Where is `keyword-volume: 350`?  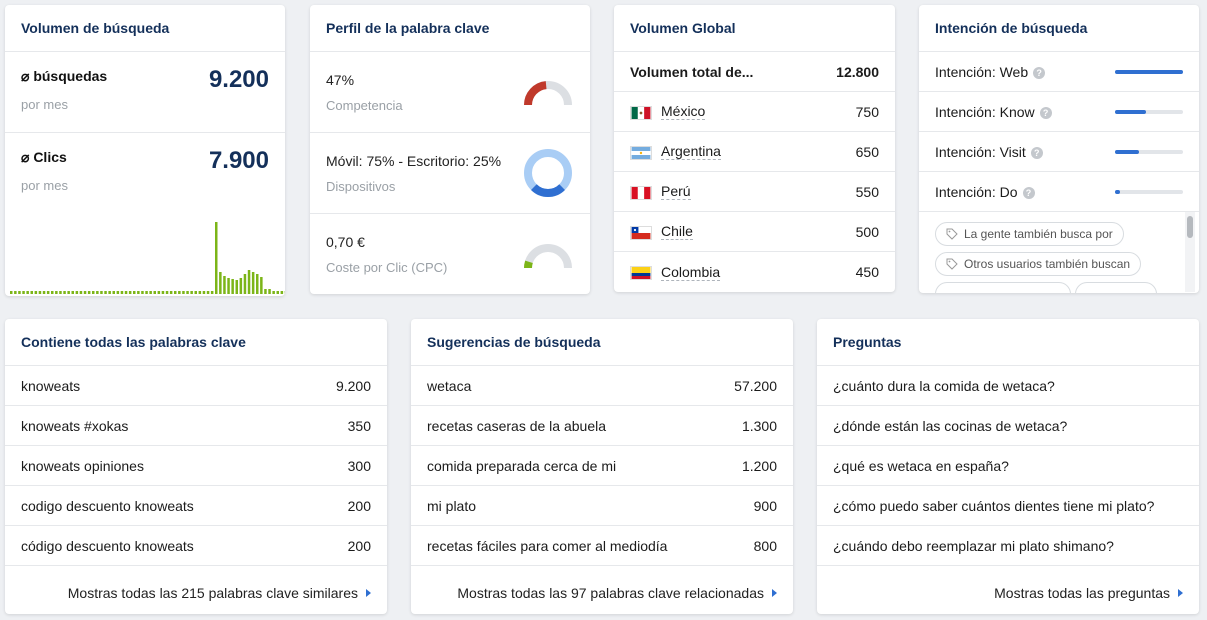
keyword-volume: 350 is located at coordinates (359, 425).